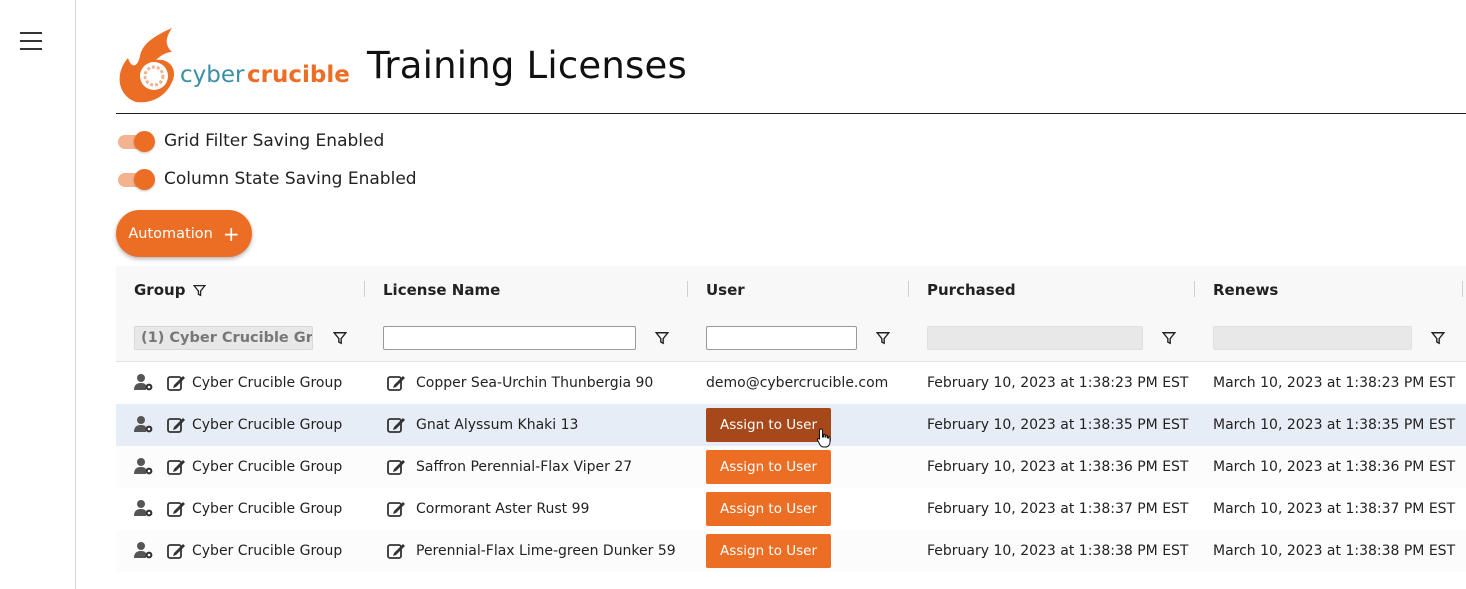 This screenshot has height=589, width=1466. What do you see at coordinates (524, 467) in the screenshot?
I see `license-name-cell: Saffron Perennial-Flax Viper 27` at bounding box center [524, 467].